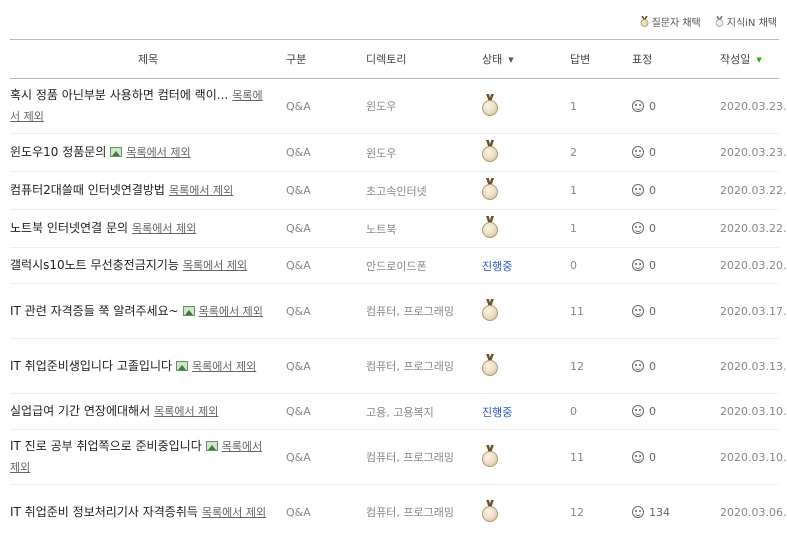 This screenshot has width=787, height=534. Describe the element at coordinates (148, 106) in the screenshot. I see `row-title-cell: 혹시 정품 아닌부분 사용하면 컴터에 랙이... 목록에서 제외` at that location.